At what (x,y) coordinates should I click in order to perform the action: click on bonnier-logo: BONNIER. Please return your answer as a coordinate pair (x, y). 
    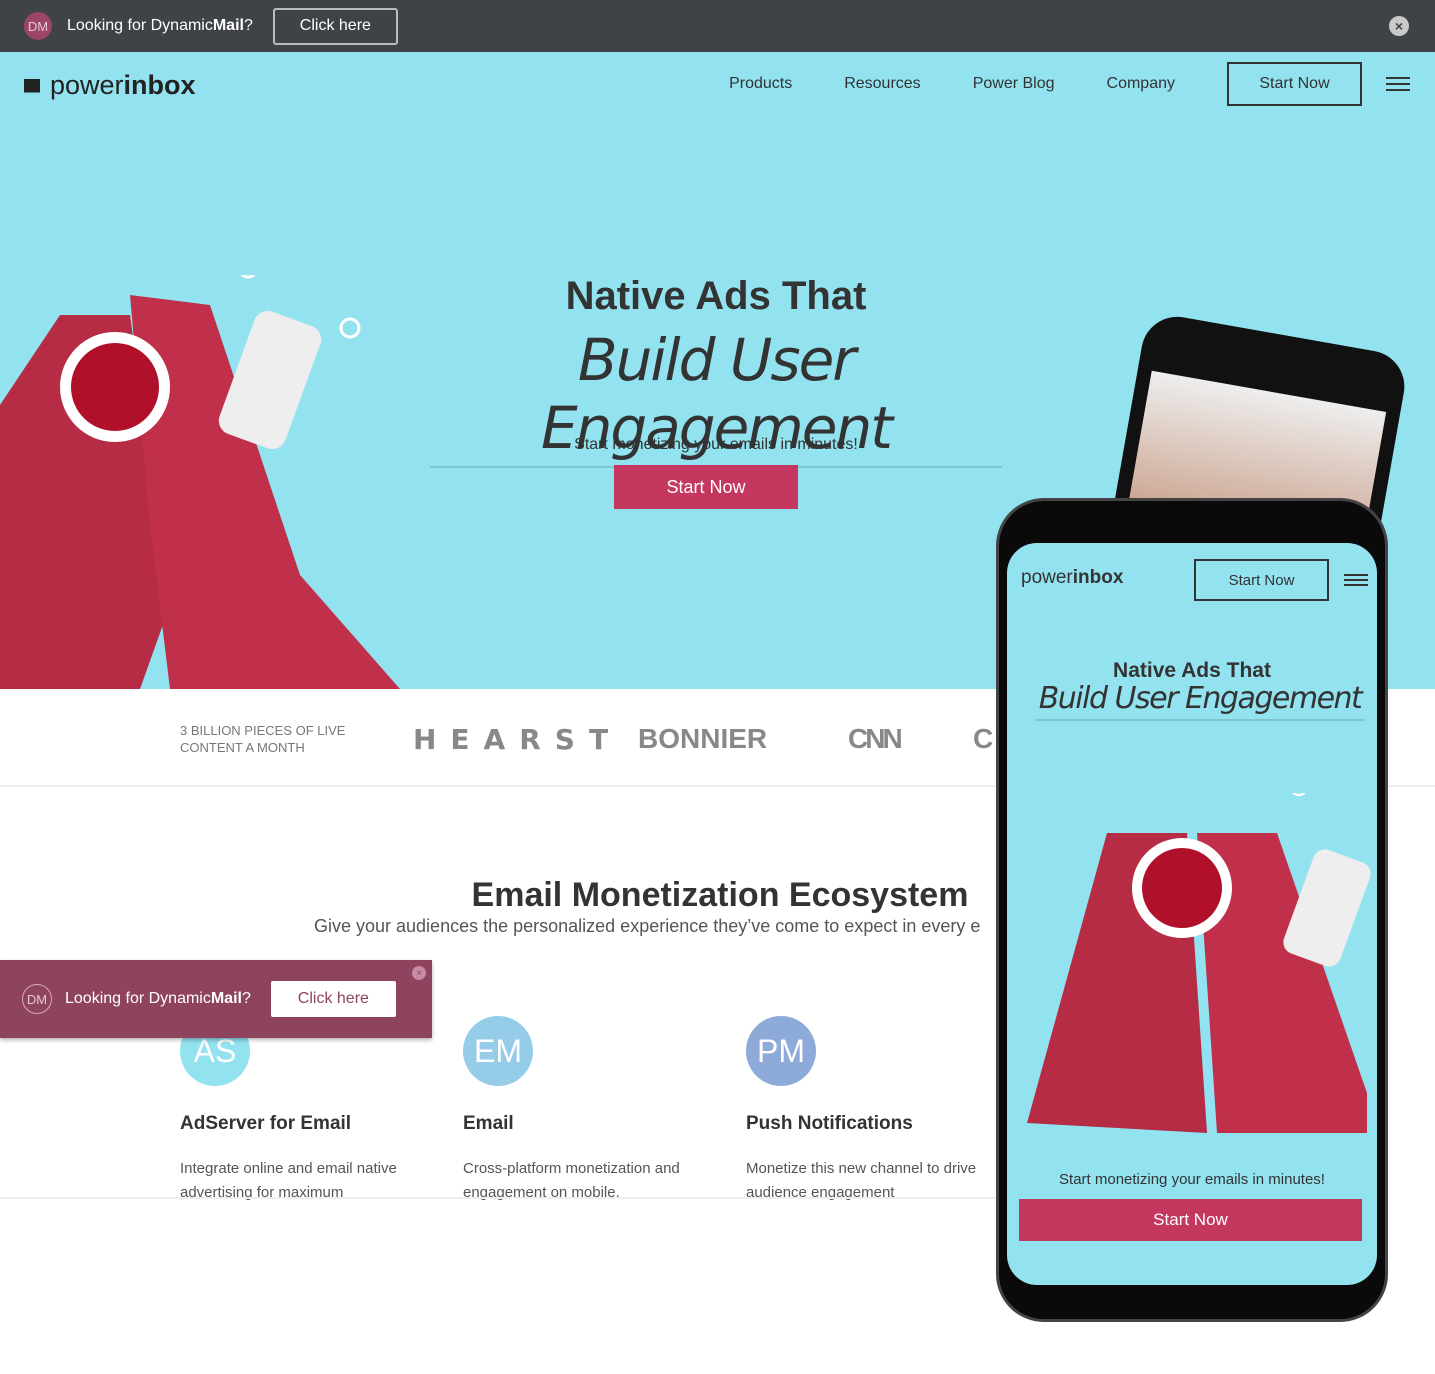
    Looking at the image, I should click on (703, 738).